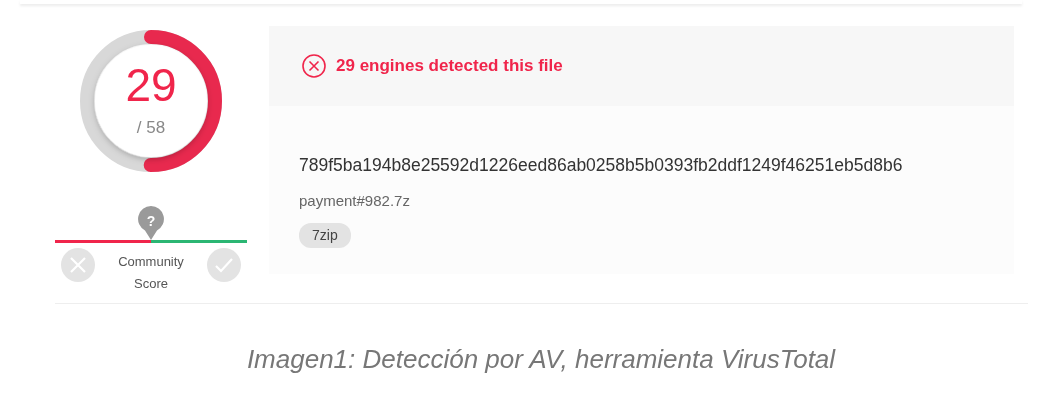 Image resolution: width=1042 pixels, height=415 pixels. What do you see at coordinates (601, 165) in the screenshot?
I see `file-hash: 789f5ba194b8e25592d1226eed86ab0258b5b0393fb2ddf1249f46251eb5d8b6` at bounding box center [601, 165].